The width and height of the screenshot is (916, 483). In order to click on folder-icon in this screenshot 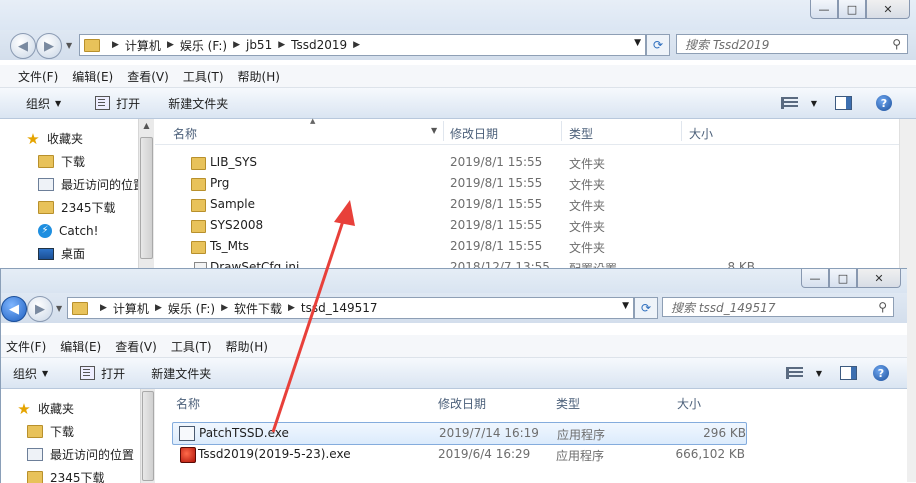, I will do `click(80, 308)`.